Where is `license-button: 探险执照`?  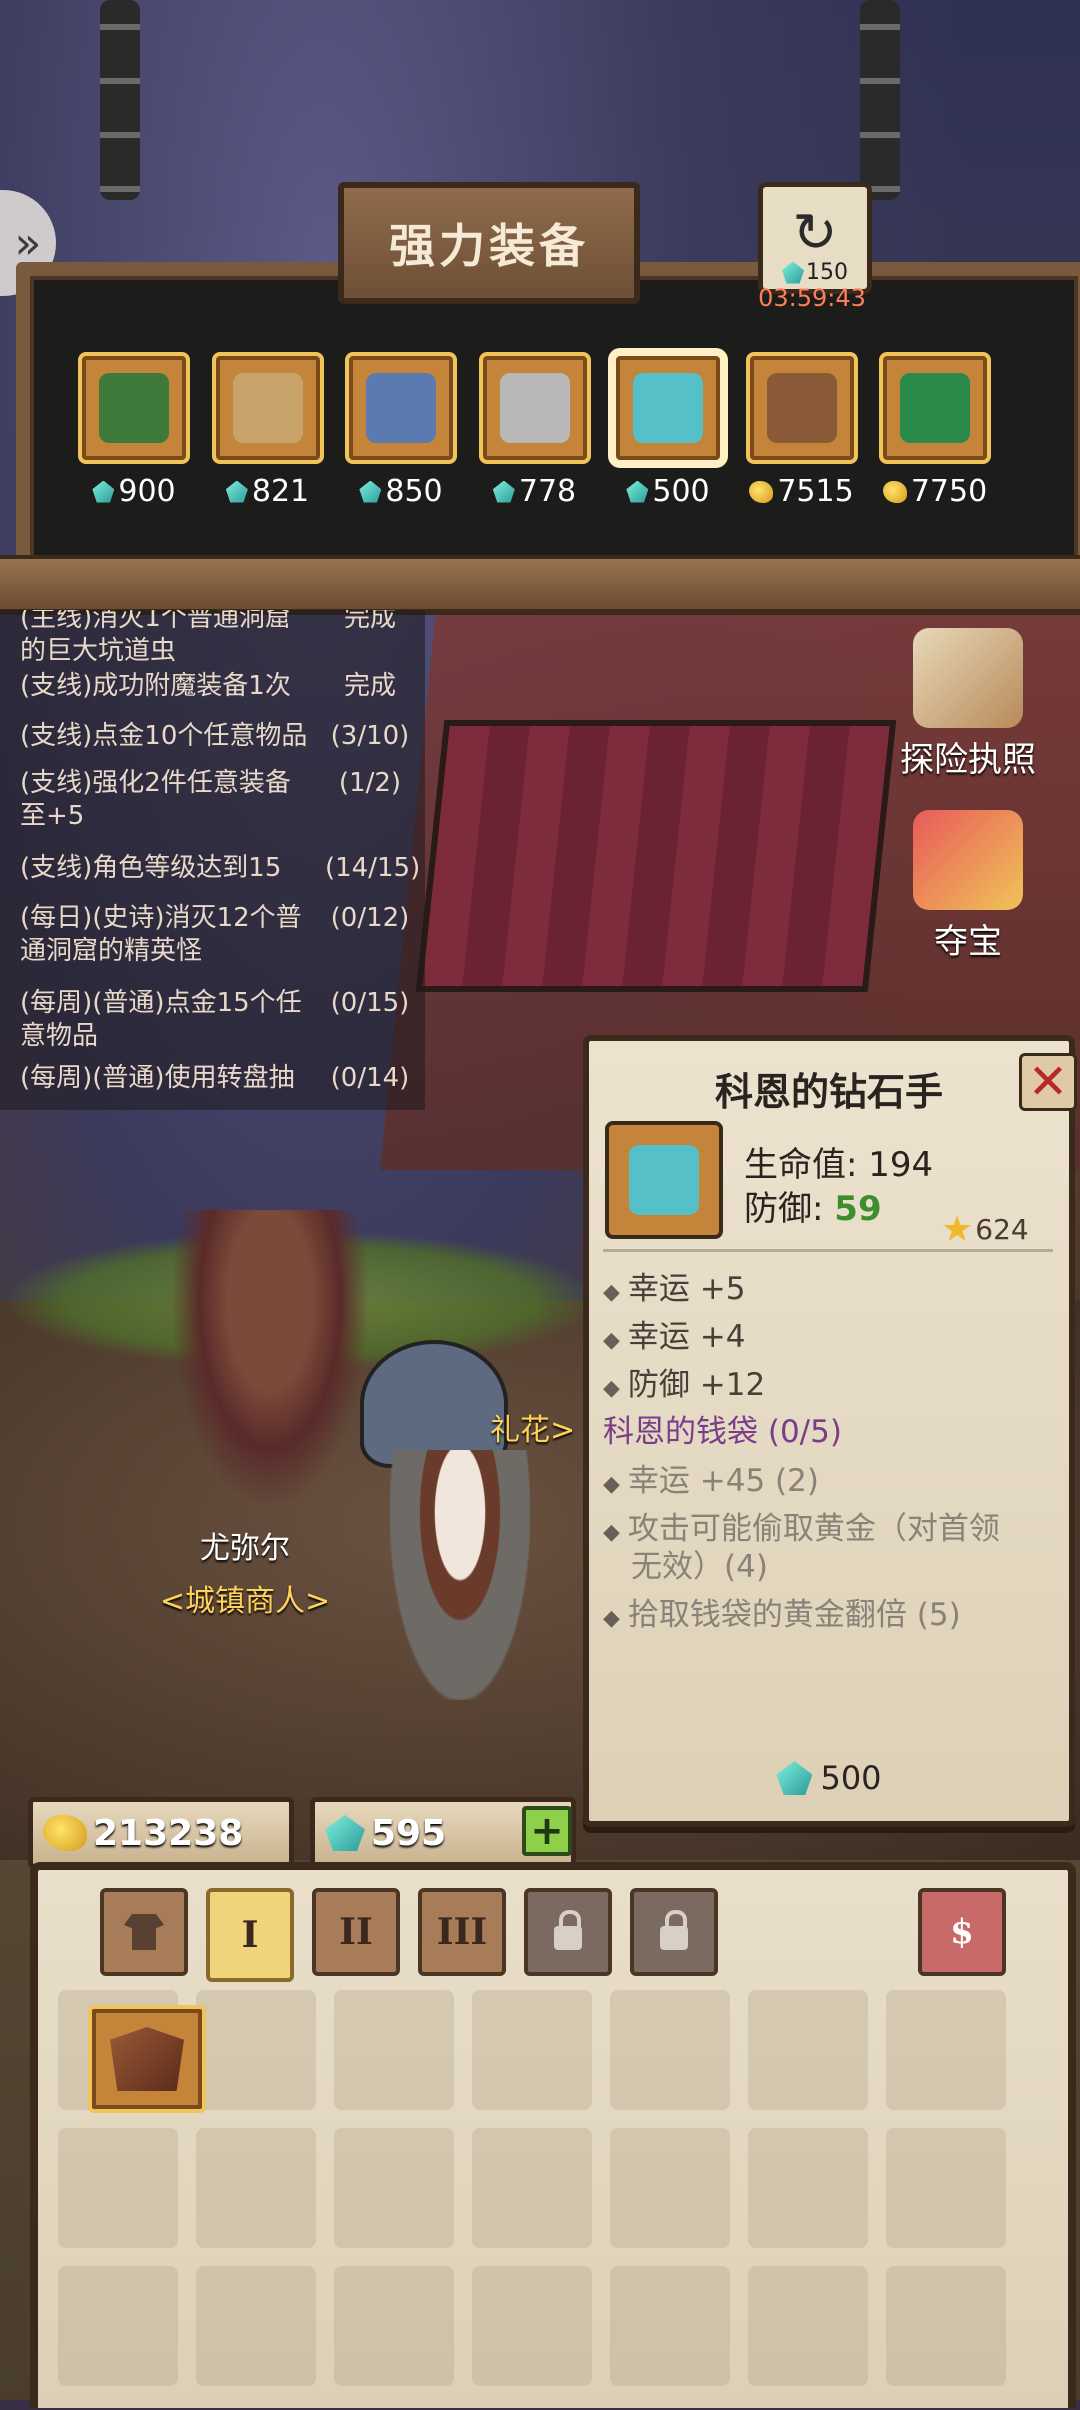
license-button: 探险执照 is located at coordinates (968, 704).